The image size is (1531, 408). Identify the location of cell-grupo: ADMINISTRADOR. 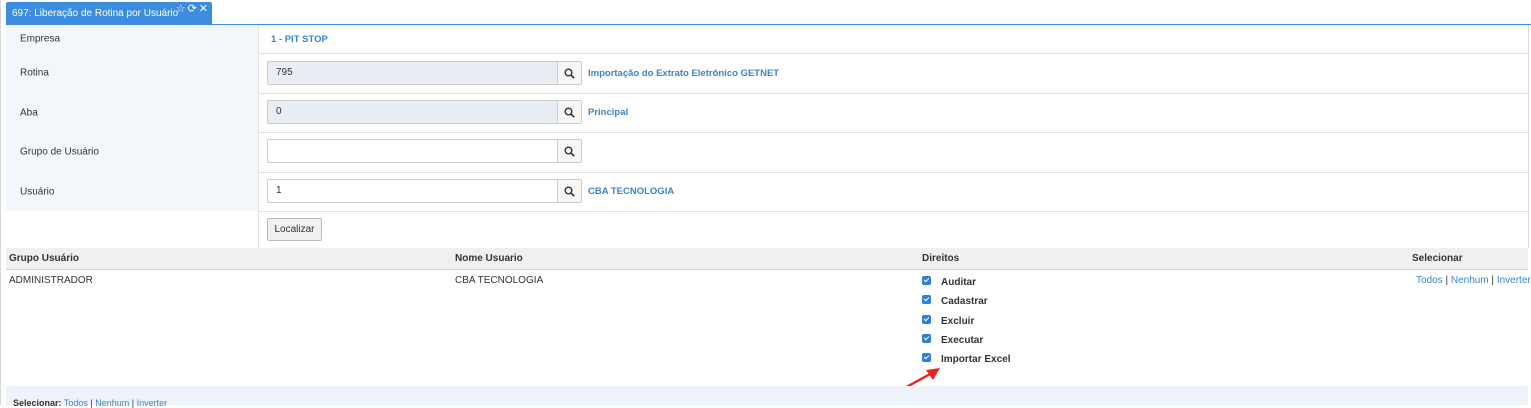
(51, 280).